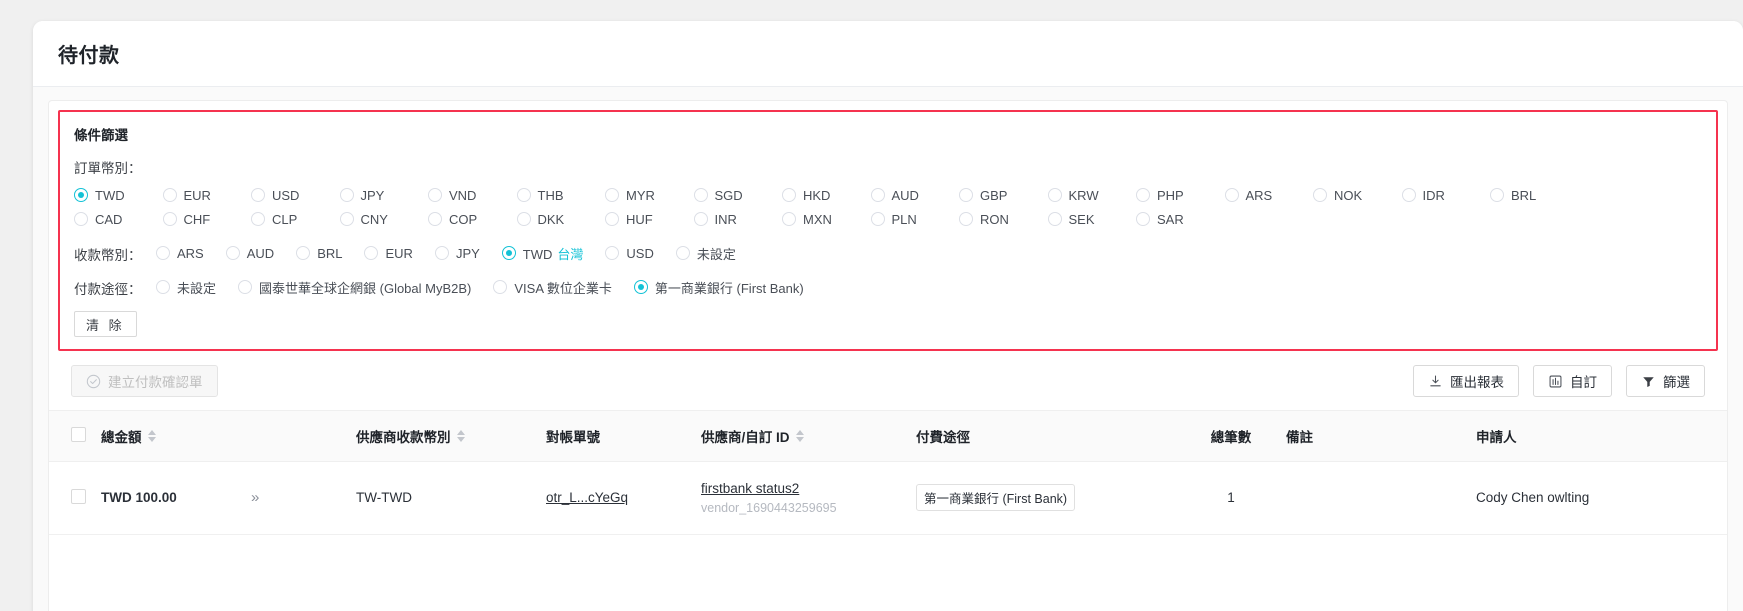  Describe the element at coordinates (118, 219) in the screenshot. I see `order-currency-cad: CAD` at that location.